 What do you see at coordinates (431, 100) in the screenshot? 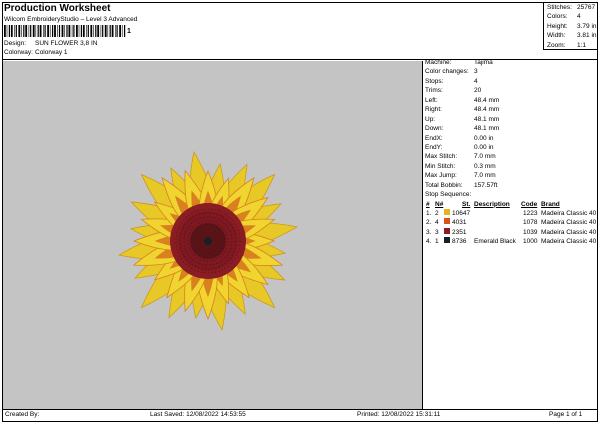
I see `info-label: Left:` at bounding box center [431, 100].